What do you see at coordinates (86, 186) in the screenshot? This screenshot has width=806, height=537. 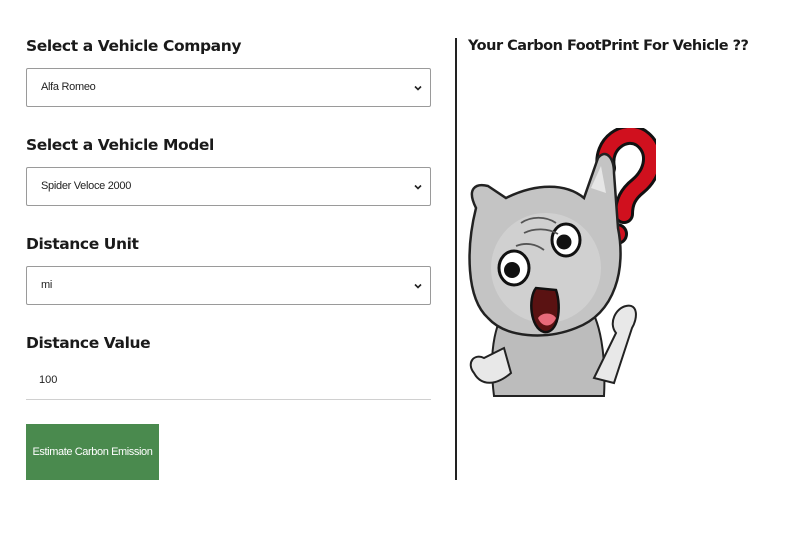 I see `model-select-value: Spider Veloce 2000` at bounding box center [86, 186].